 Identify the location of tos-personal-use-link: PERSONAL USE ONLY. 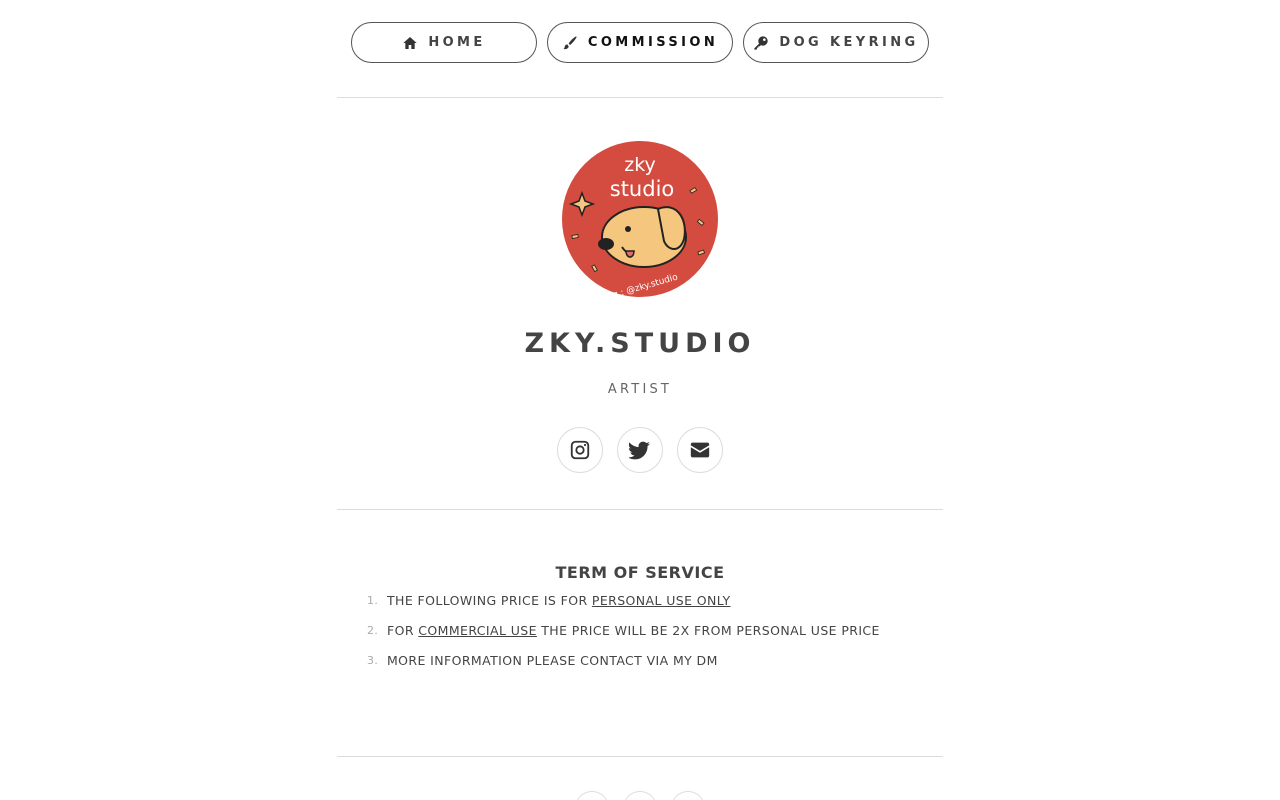
(661, 600).